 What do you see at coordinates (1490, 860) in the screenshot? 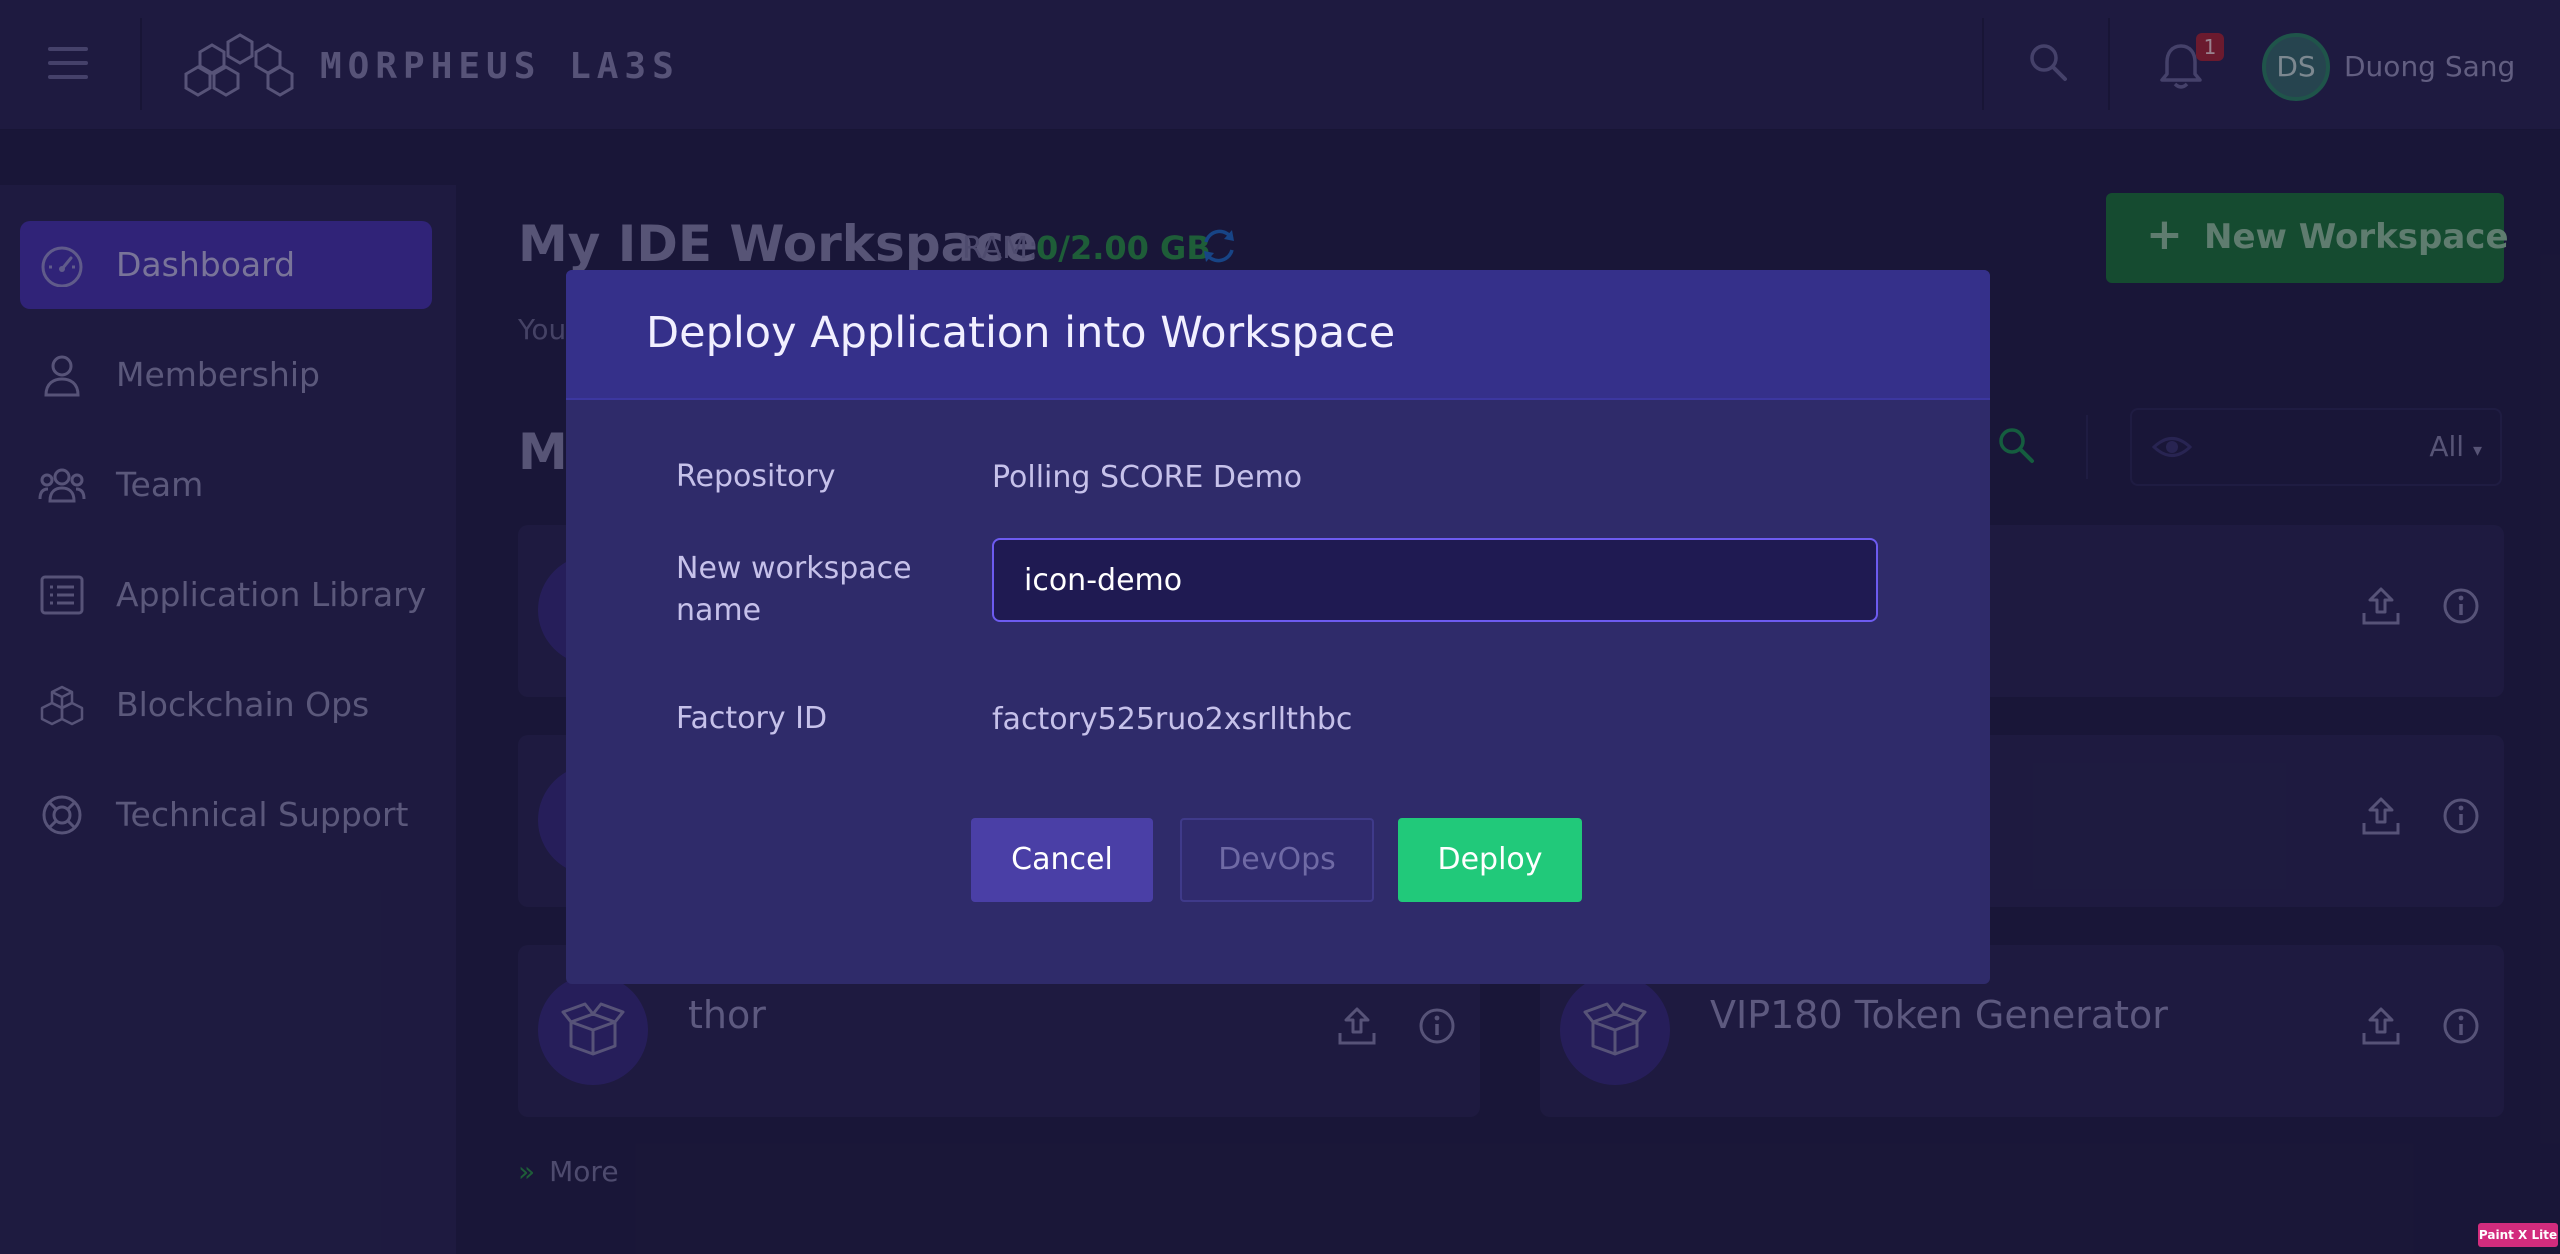
I see `deploy-button: Deploy` at bounding box center [1490, 860].